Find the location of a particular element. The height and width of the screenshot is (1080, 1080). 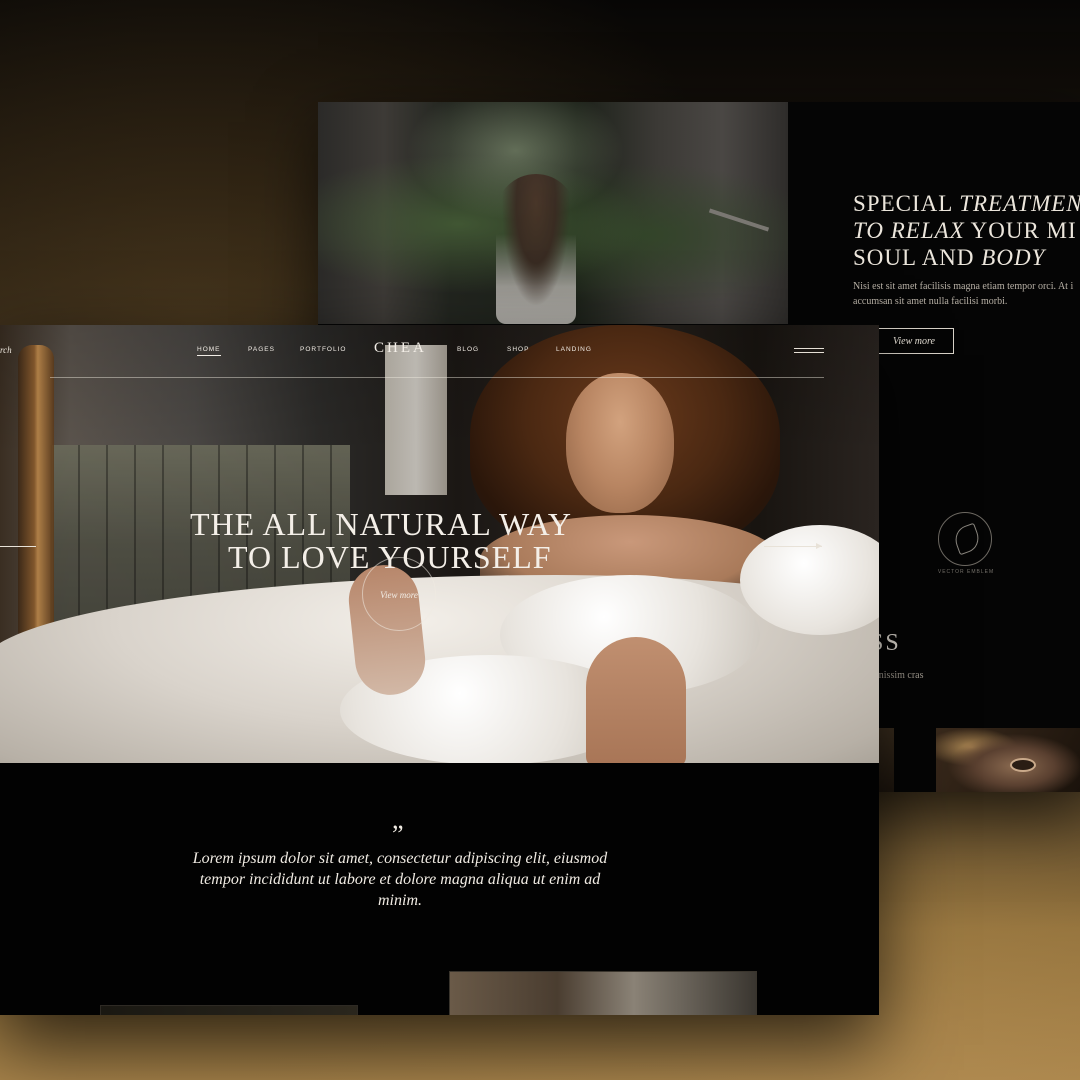

monstera-leaf-icon is located at coordinates (967, 539).